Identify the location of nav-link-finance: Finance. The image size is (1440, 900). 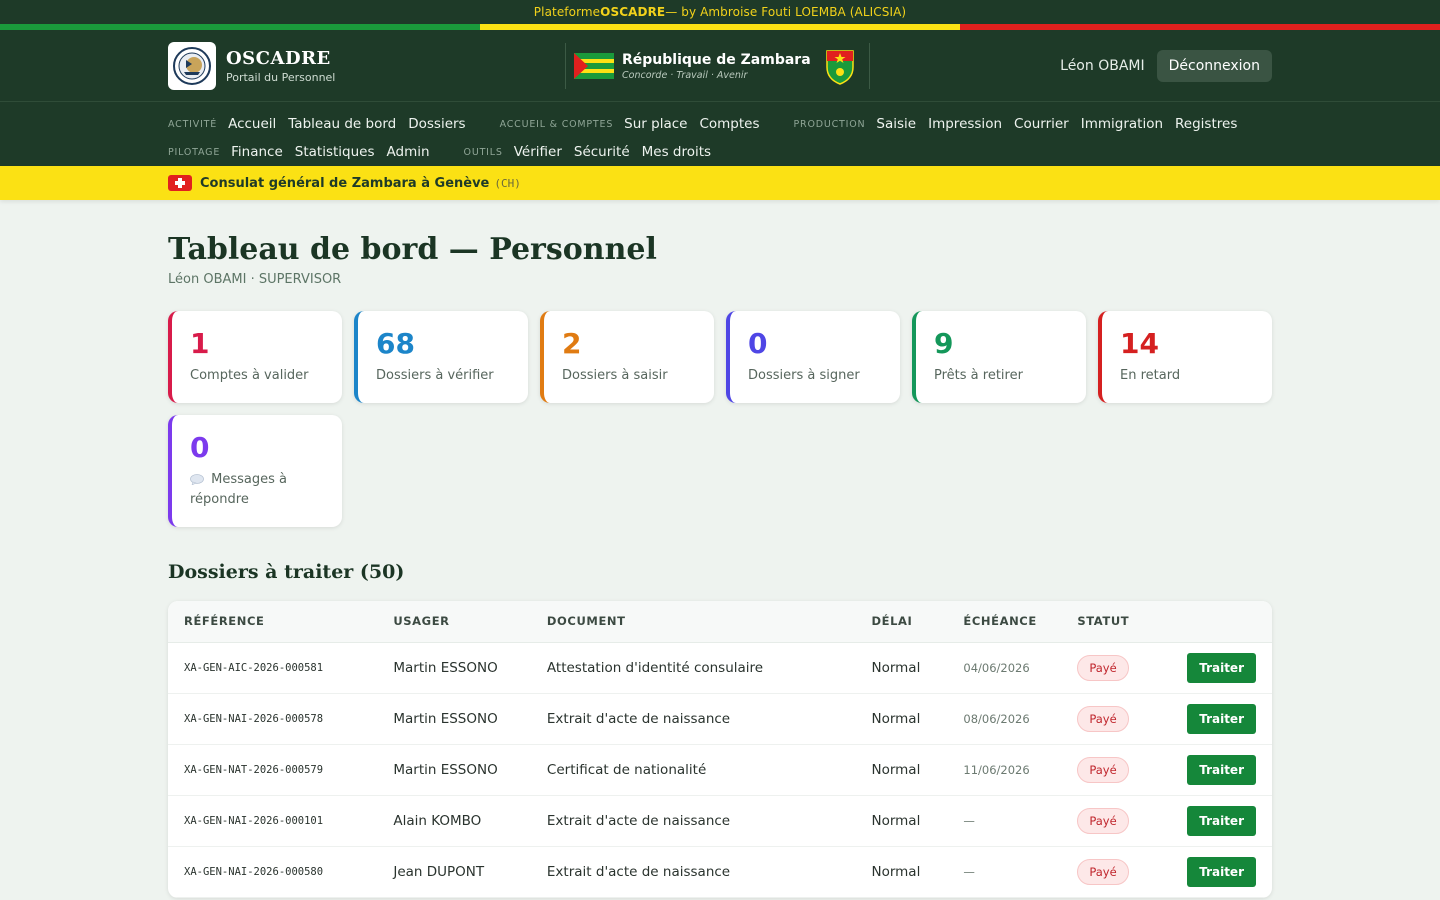
(257, 152).